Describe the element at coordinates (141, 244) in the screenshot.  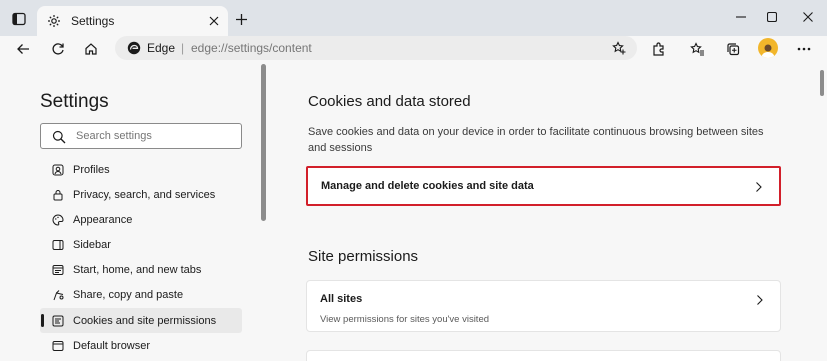
I see `sidebar-item-sidebar: Sidebar` at that location.